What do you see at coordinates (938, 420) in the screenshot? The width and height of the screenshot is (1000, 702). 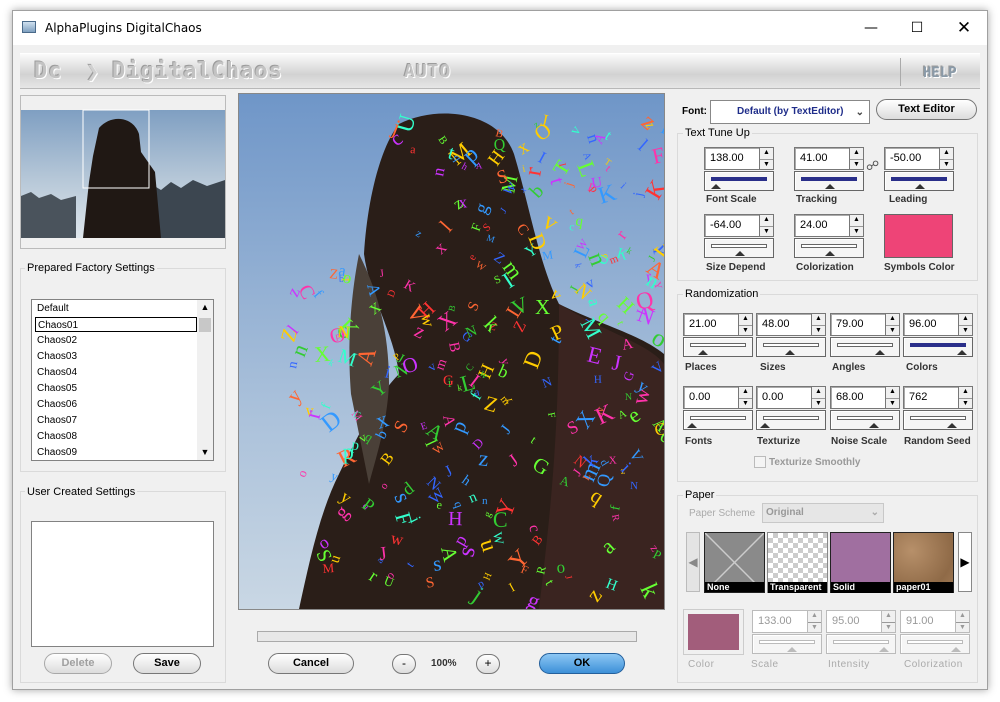 I see `random-seed-slider` at bounding box center [938, 420].